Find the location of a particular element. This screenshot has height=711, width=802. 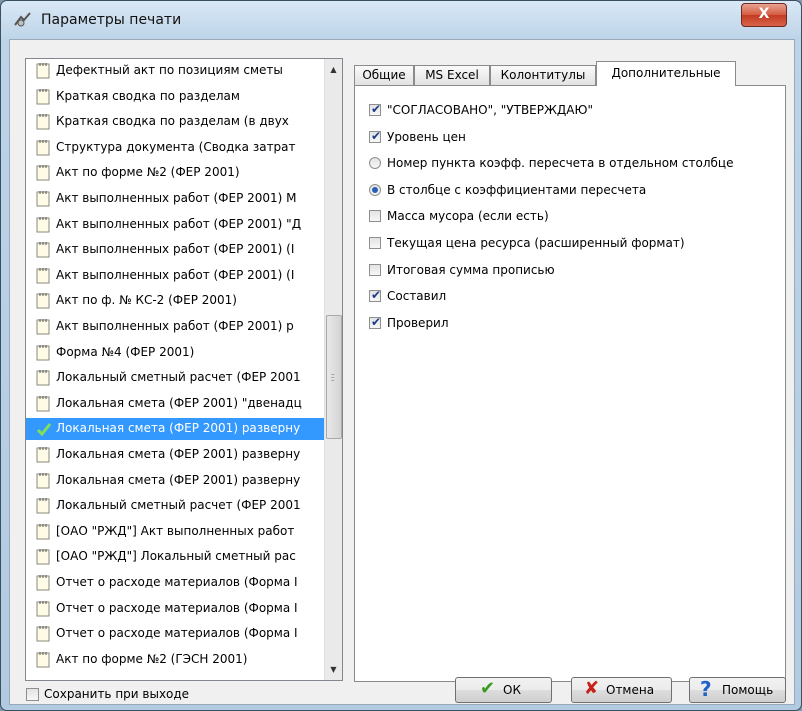

save-on-exit-box is located at coordinates (32, 694).